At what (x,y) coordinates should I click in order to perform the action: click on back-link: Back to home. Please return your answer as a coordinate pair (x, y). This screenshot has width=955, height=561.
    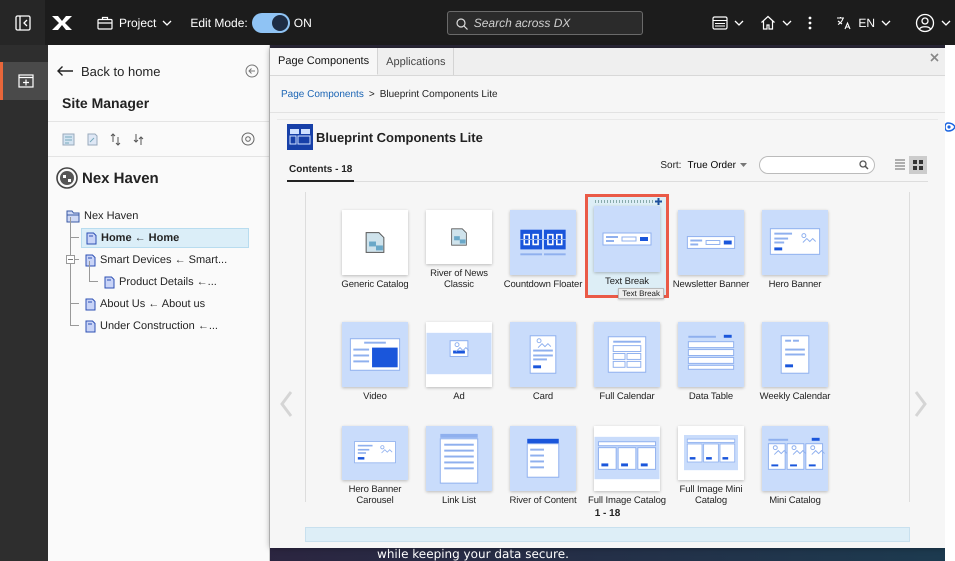
    Looking at the image, I should click on (108, 71).